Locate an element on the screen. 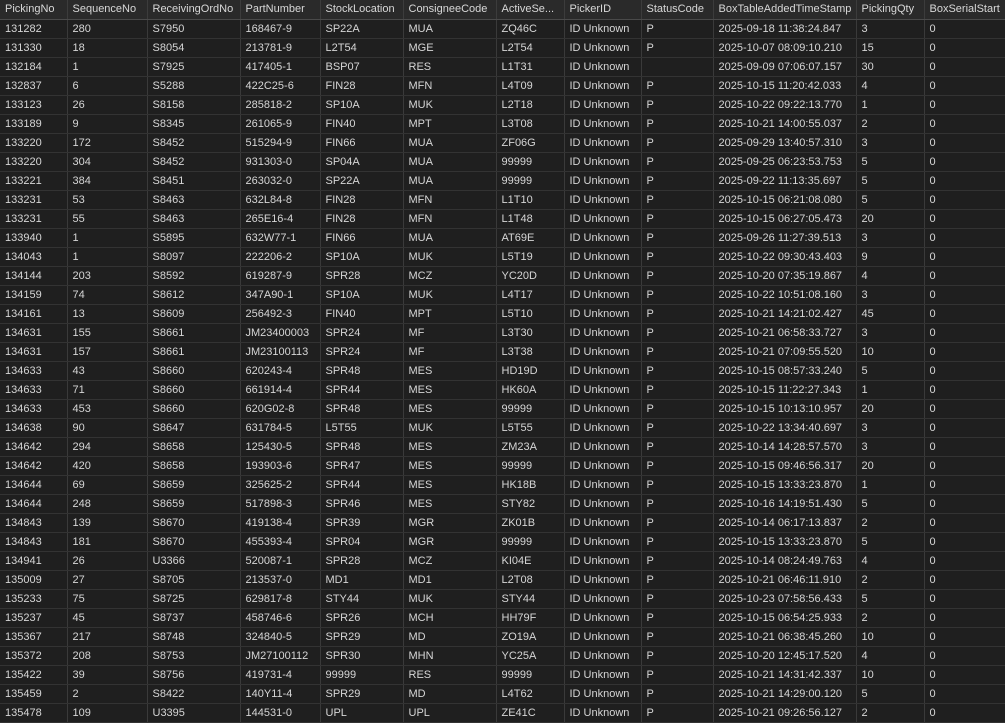  table-cell: 304 is located at coordinates (107, 162).